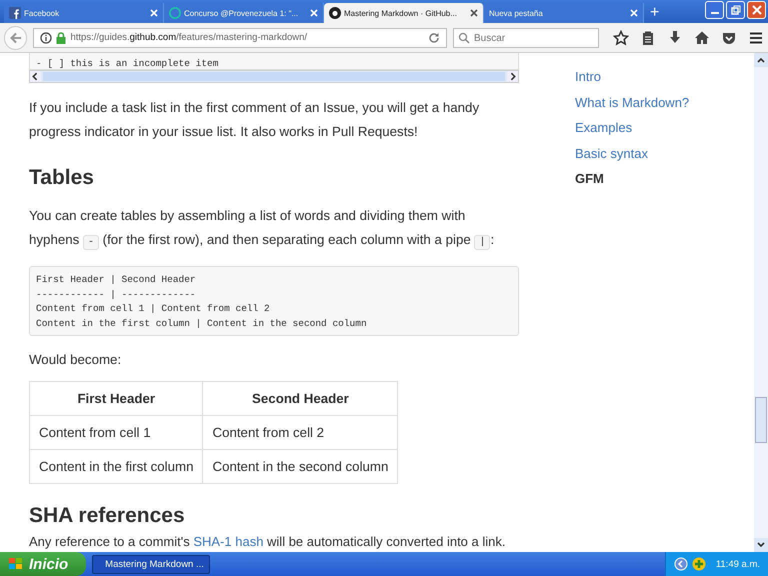 Image resolution: width=768 pixels, height=576 pixels. What do you see at coordinates (699, 564) in the screenshot?
I see `plus-circle-icon` at bounding box center [699, 564].